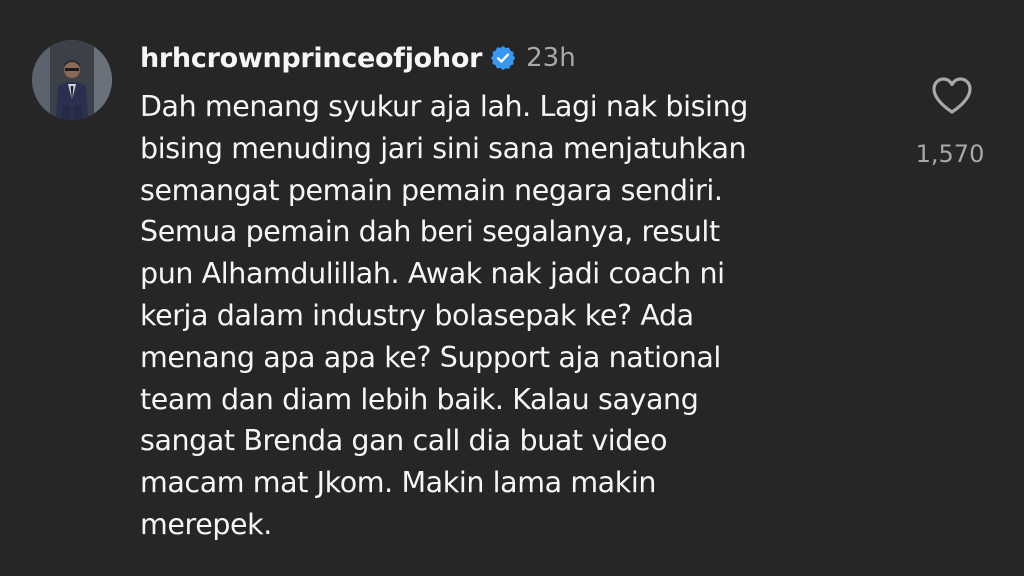  I want to click on comment-line: menang apa apa ke? Support aja national, so click(430, 357).